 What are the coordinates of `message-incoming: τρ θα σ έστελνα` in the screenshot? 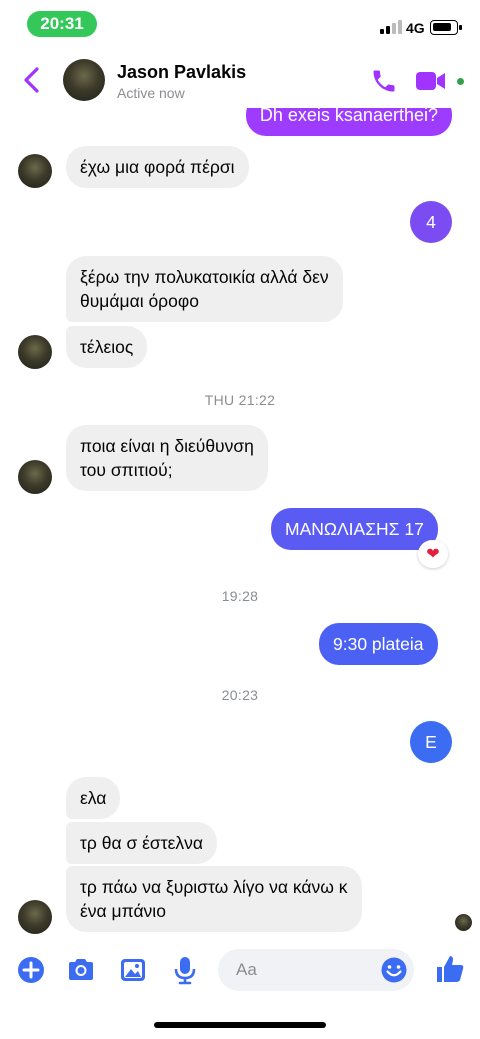 It's located at (142, 843).